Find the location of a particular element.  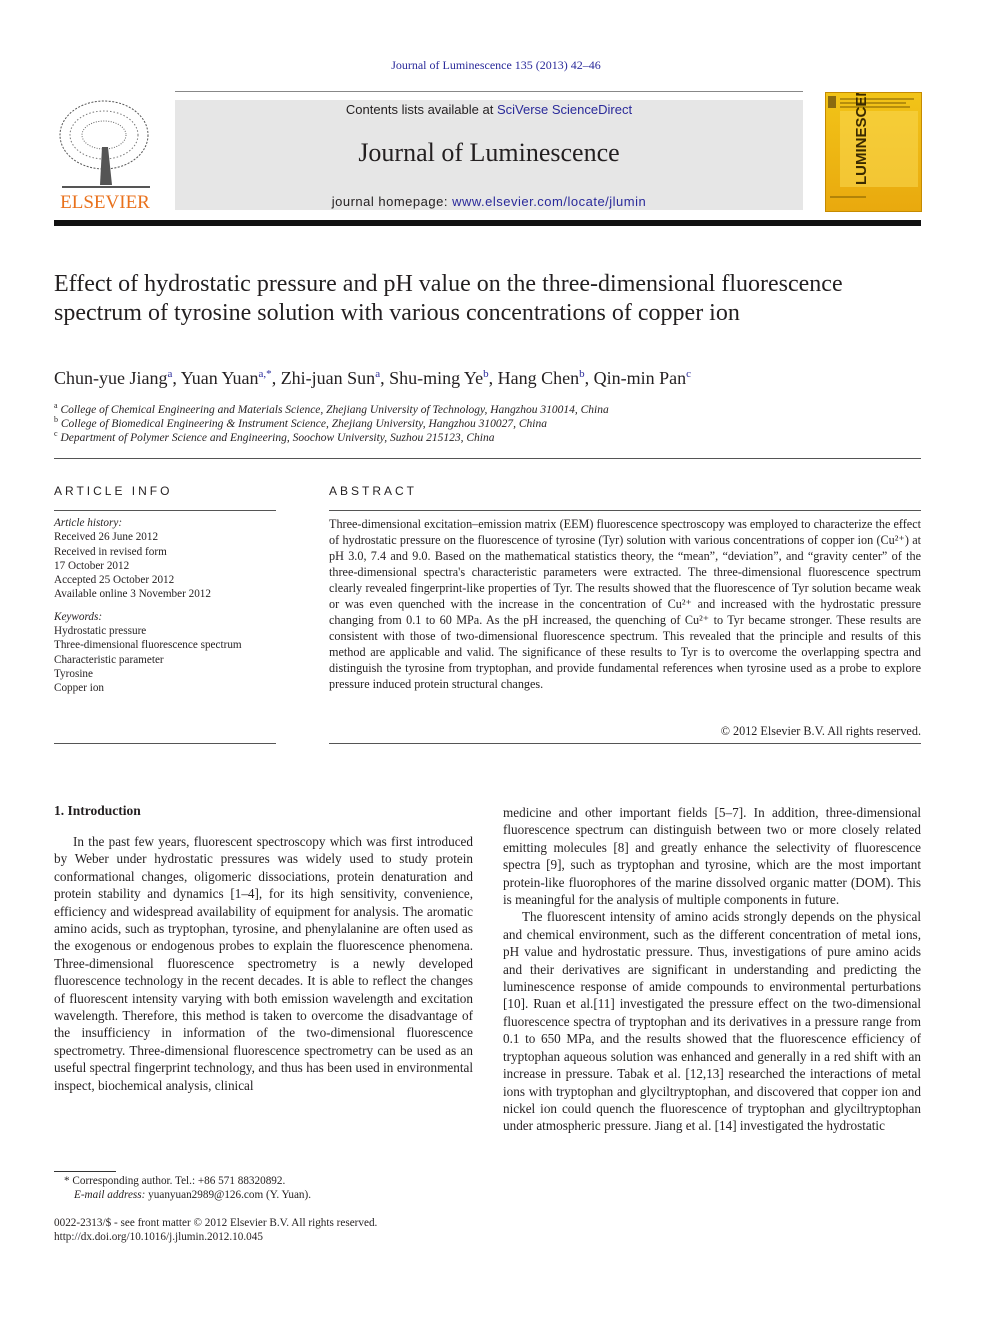

article-info-rule is located at coordinates (165, 510).